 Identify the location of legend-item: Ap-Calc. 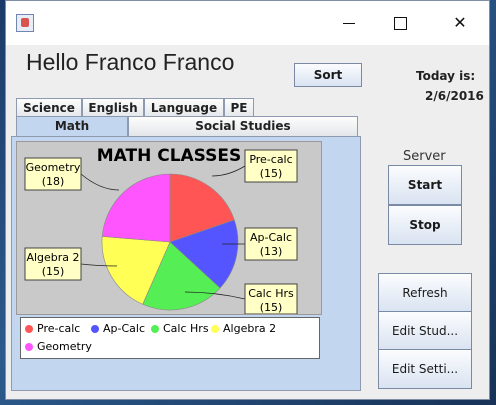
(118, 328).